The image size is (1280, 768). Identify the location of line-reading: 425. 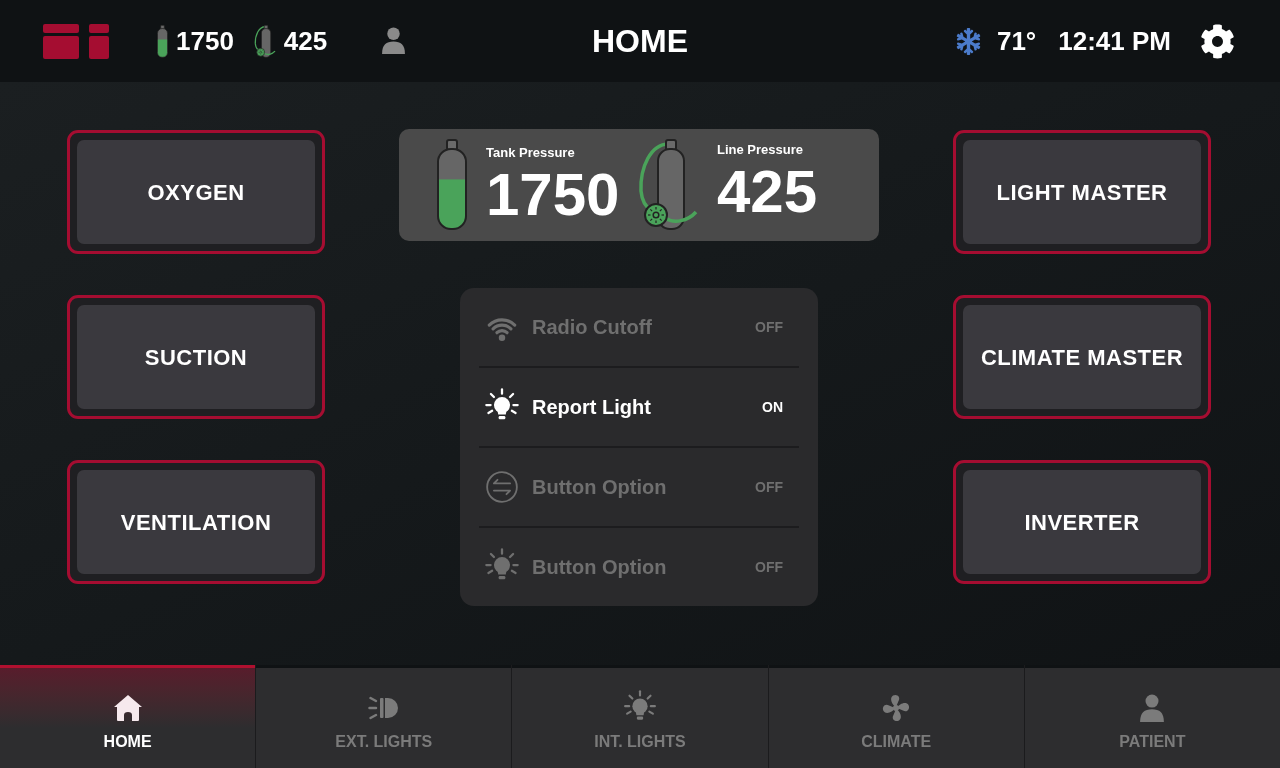
(305, 41).